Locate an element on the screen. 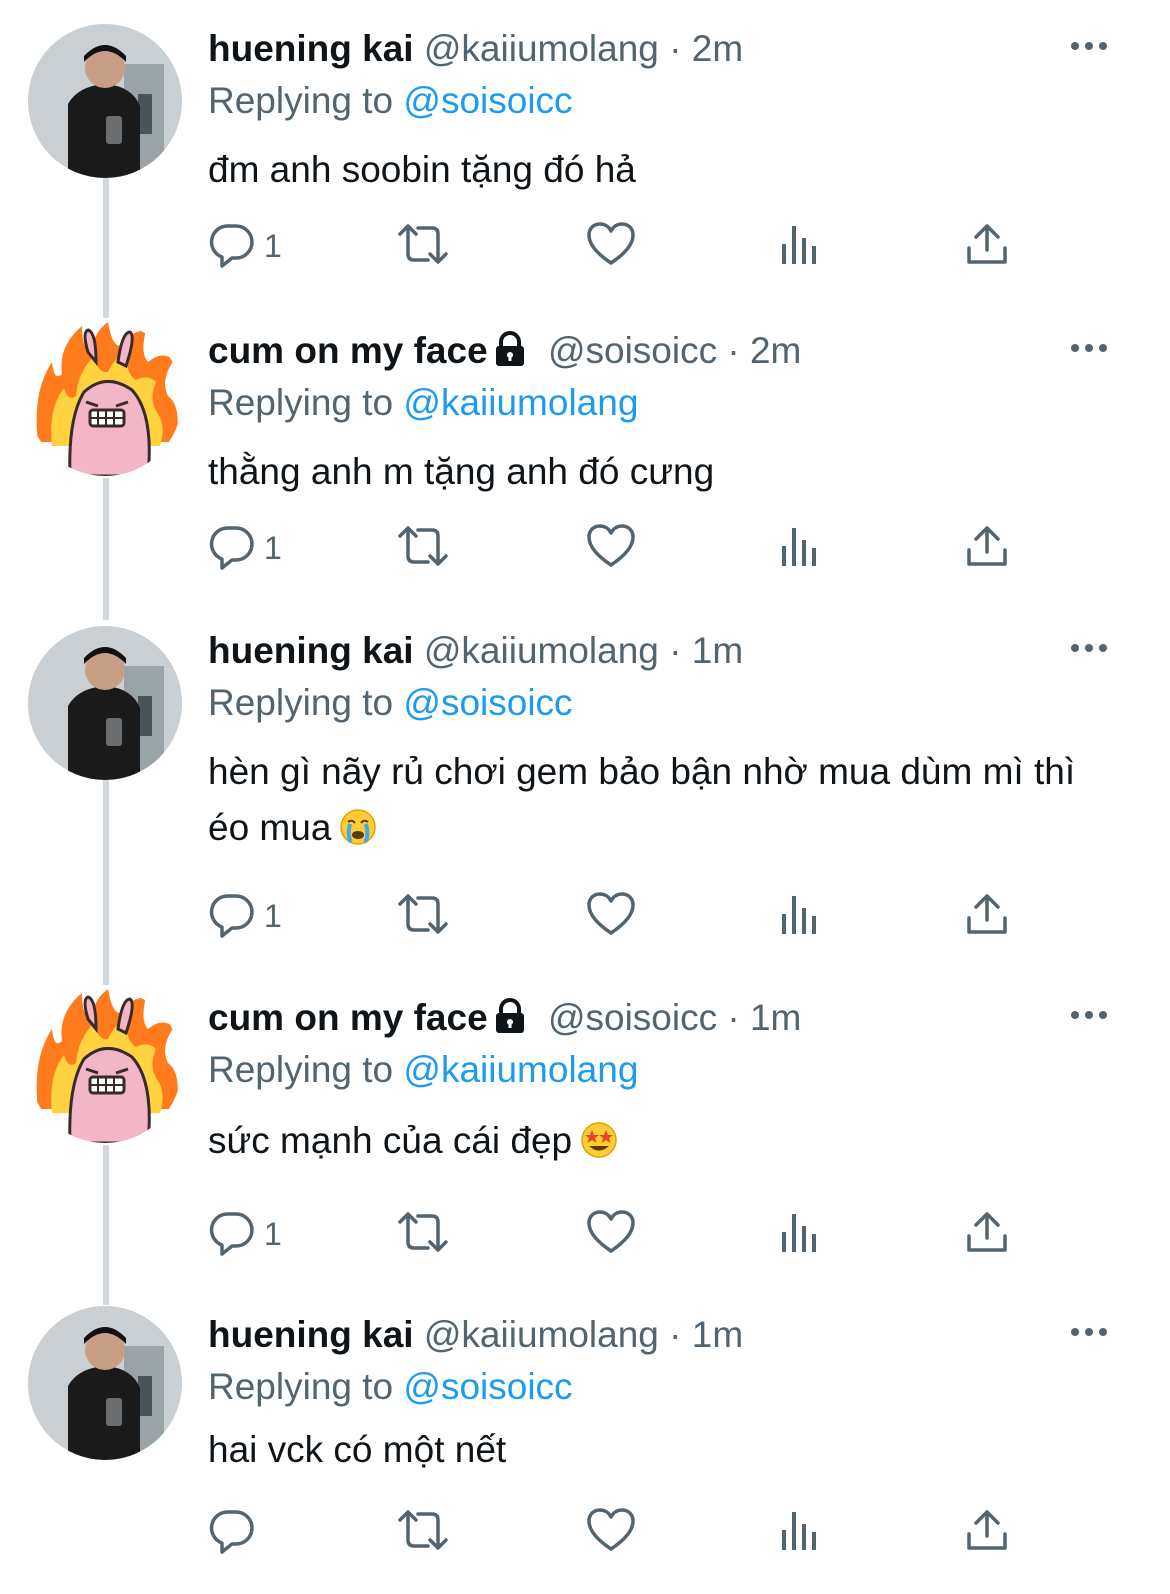 The width and height of the screenshot is (1170, 1594). tweet-text-content: đm anh soobin tặng đó hả is located at coordinates (422, 169).